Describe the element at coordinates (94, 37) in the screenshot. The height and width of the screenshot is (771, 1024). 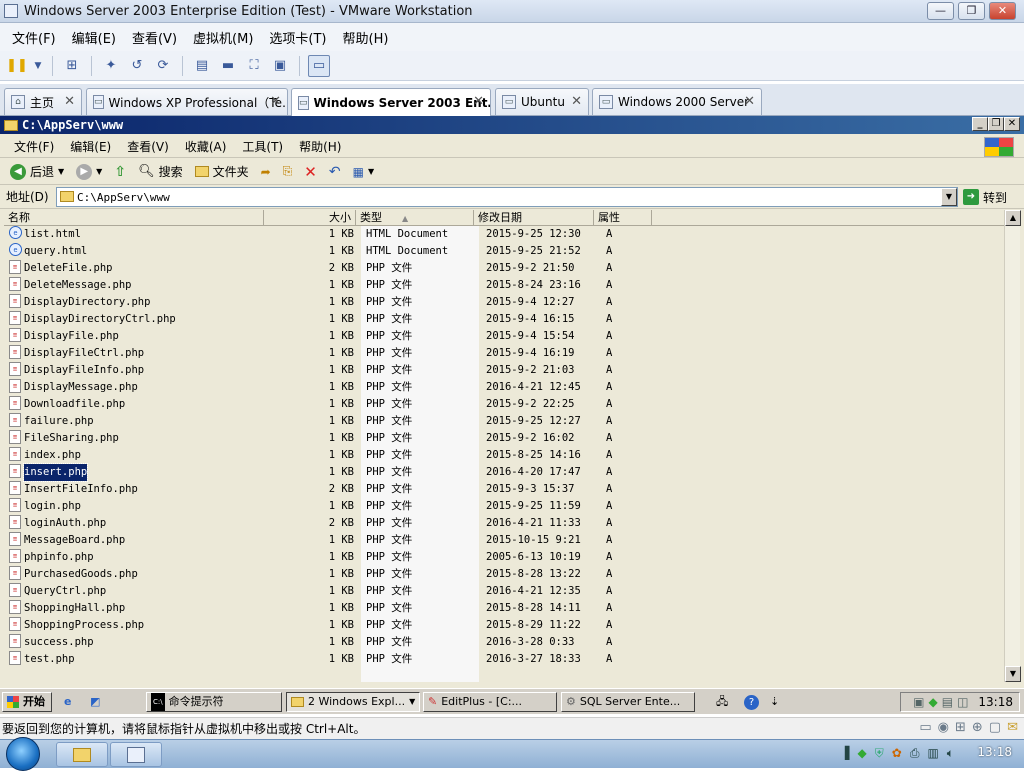
I see `menu-edit: 编辑(E)` at that location.